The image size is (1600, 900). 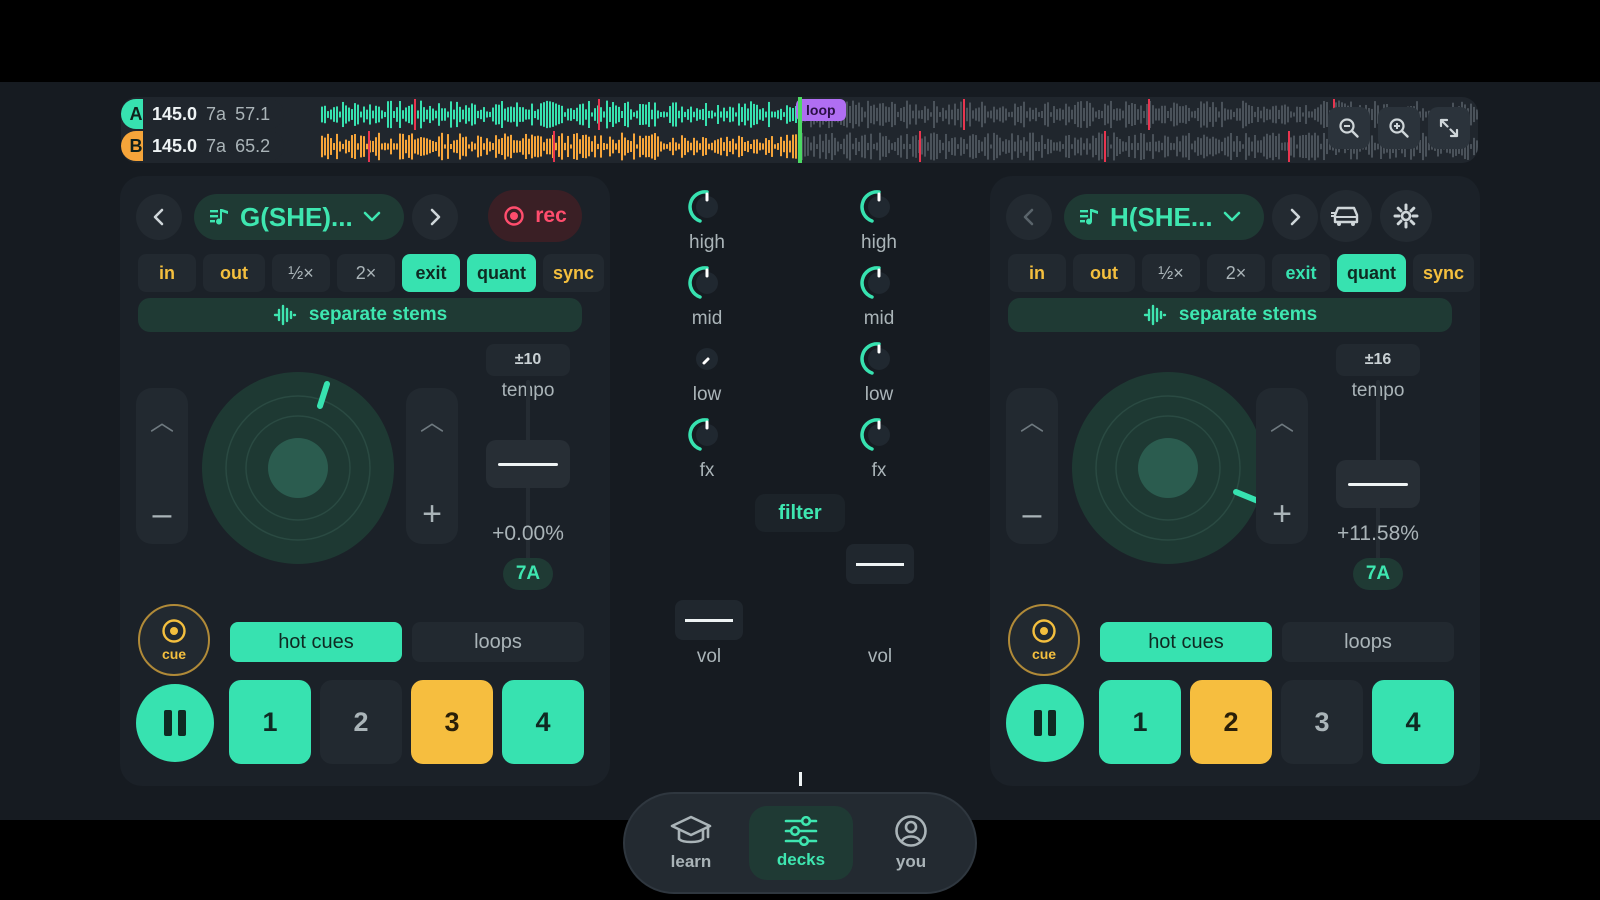 What do you see at coordinates (1449, 128) in the screenshot?
I see `expand-button` at bounding box center [1449, 128].